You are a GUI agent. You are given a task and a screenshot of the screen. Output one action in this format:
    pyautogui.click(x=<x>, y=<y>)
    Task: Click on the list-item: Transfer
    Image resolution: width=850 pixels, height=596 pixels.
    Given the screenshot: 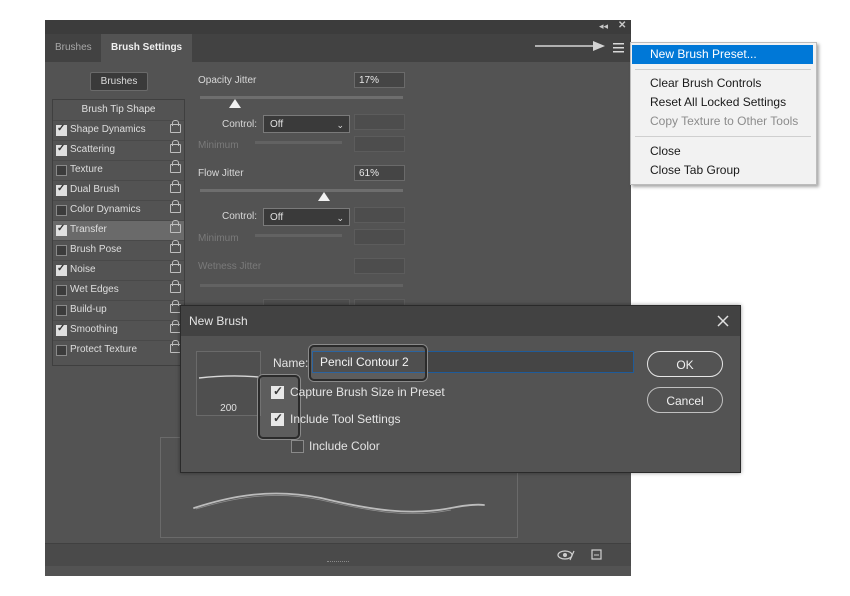 What is the action you would take?
    pyautogui.click(x=118, y=230)
    